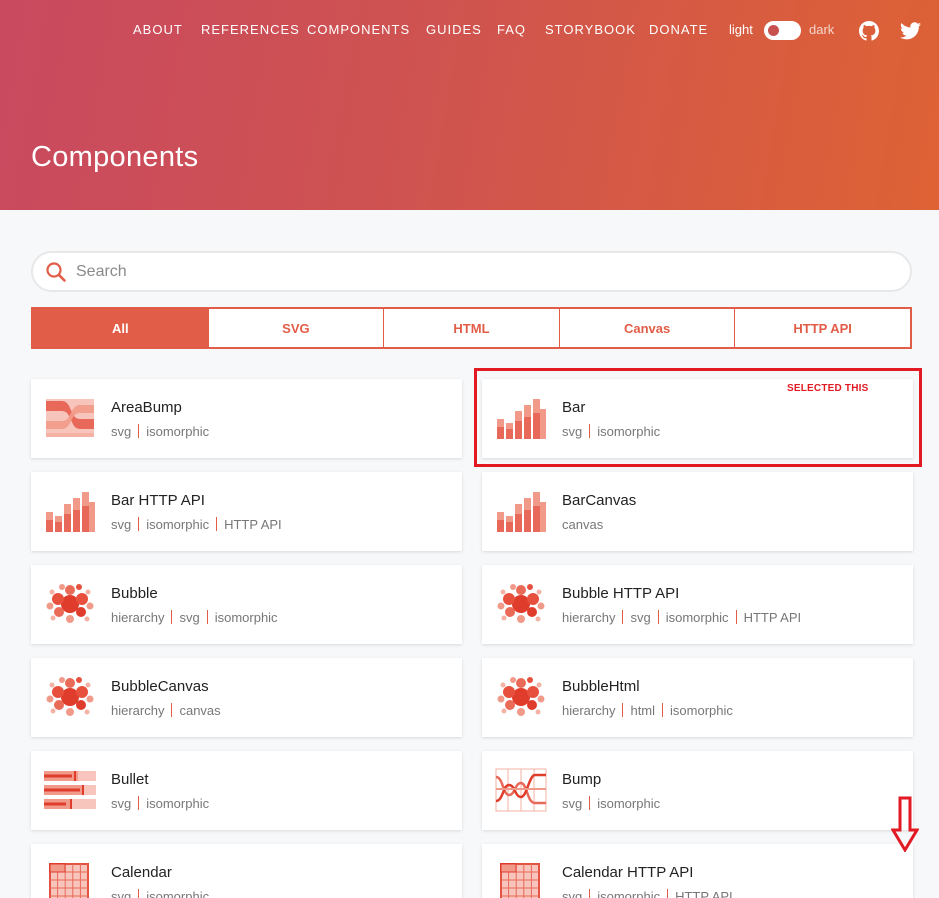 The image size is (939, 898). Describe the element at coordinates (56, 272) in the screenshot. I see `search-icon` at that location.